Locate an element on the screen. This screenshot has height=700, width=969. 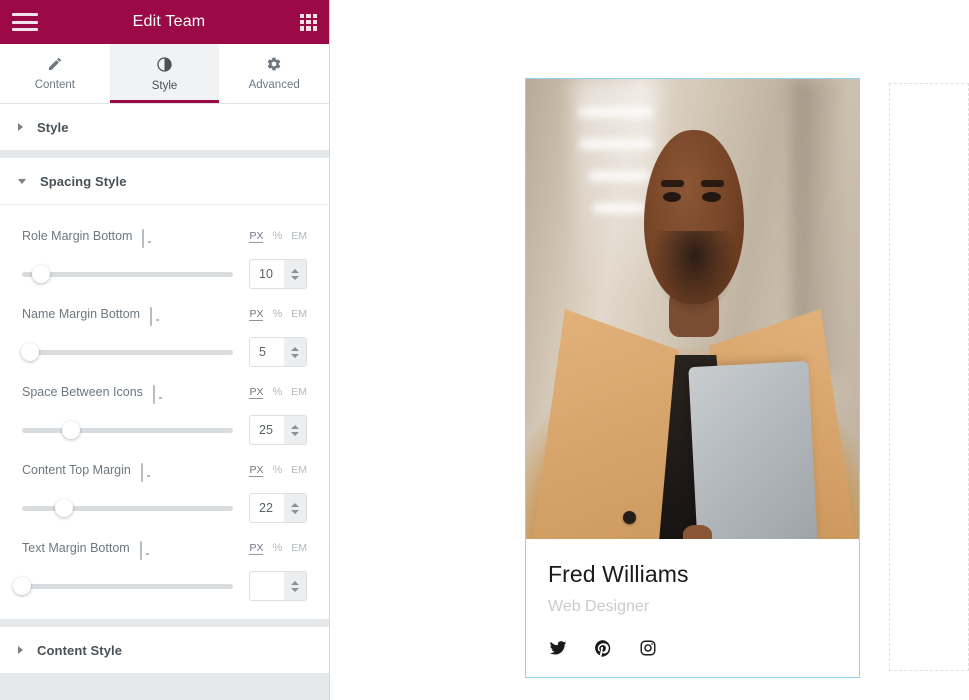
pinterest-icon is located at coordinates (603, 648).